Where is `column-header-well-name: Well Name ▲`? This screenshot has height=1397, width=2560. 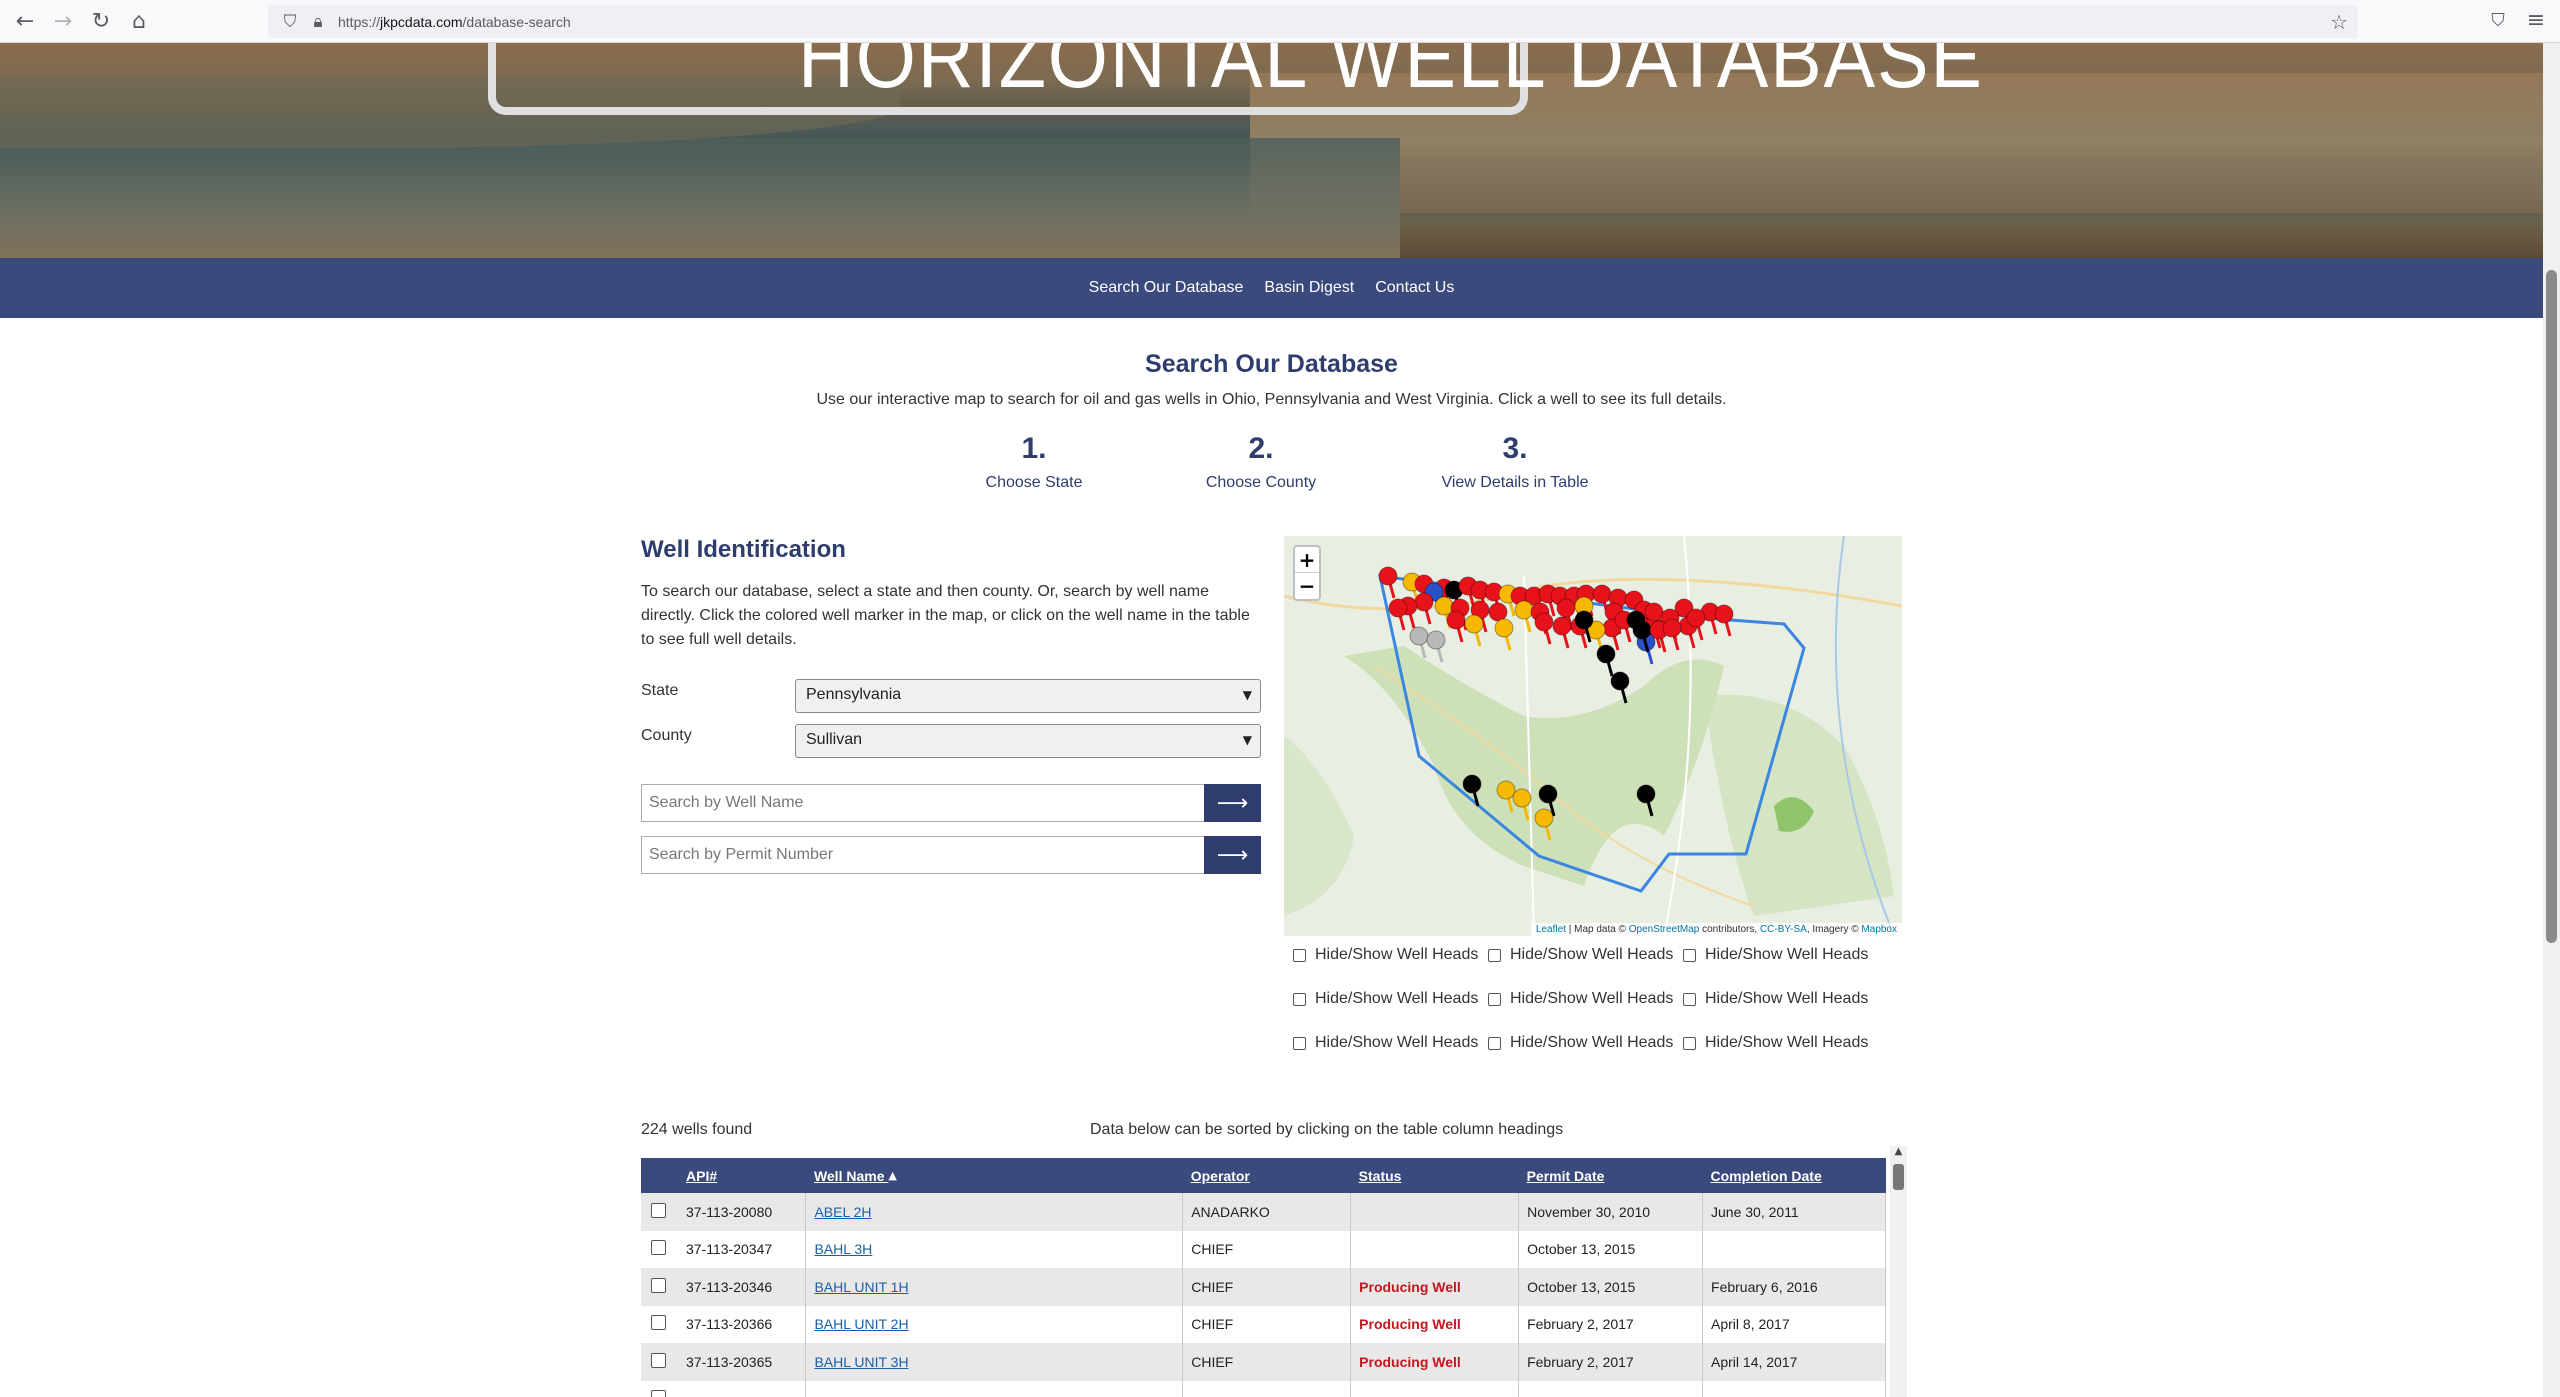
column-header-well-name: Well Name ▲ is located at coordinates (994, 1175).